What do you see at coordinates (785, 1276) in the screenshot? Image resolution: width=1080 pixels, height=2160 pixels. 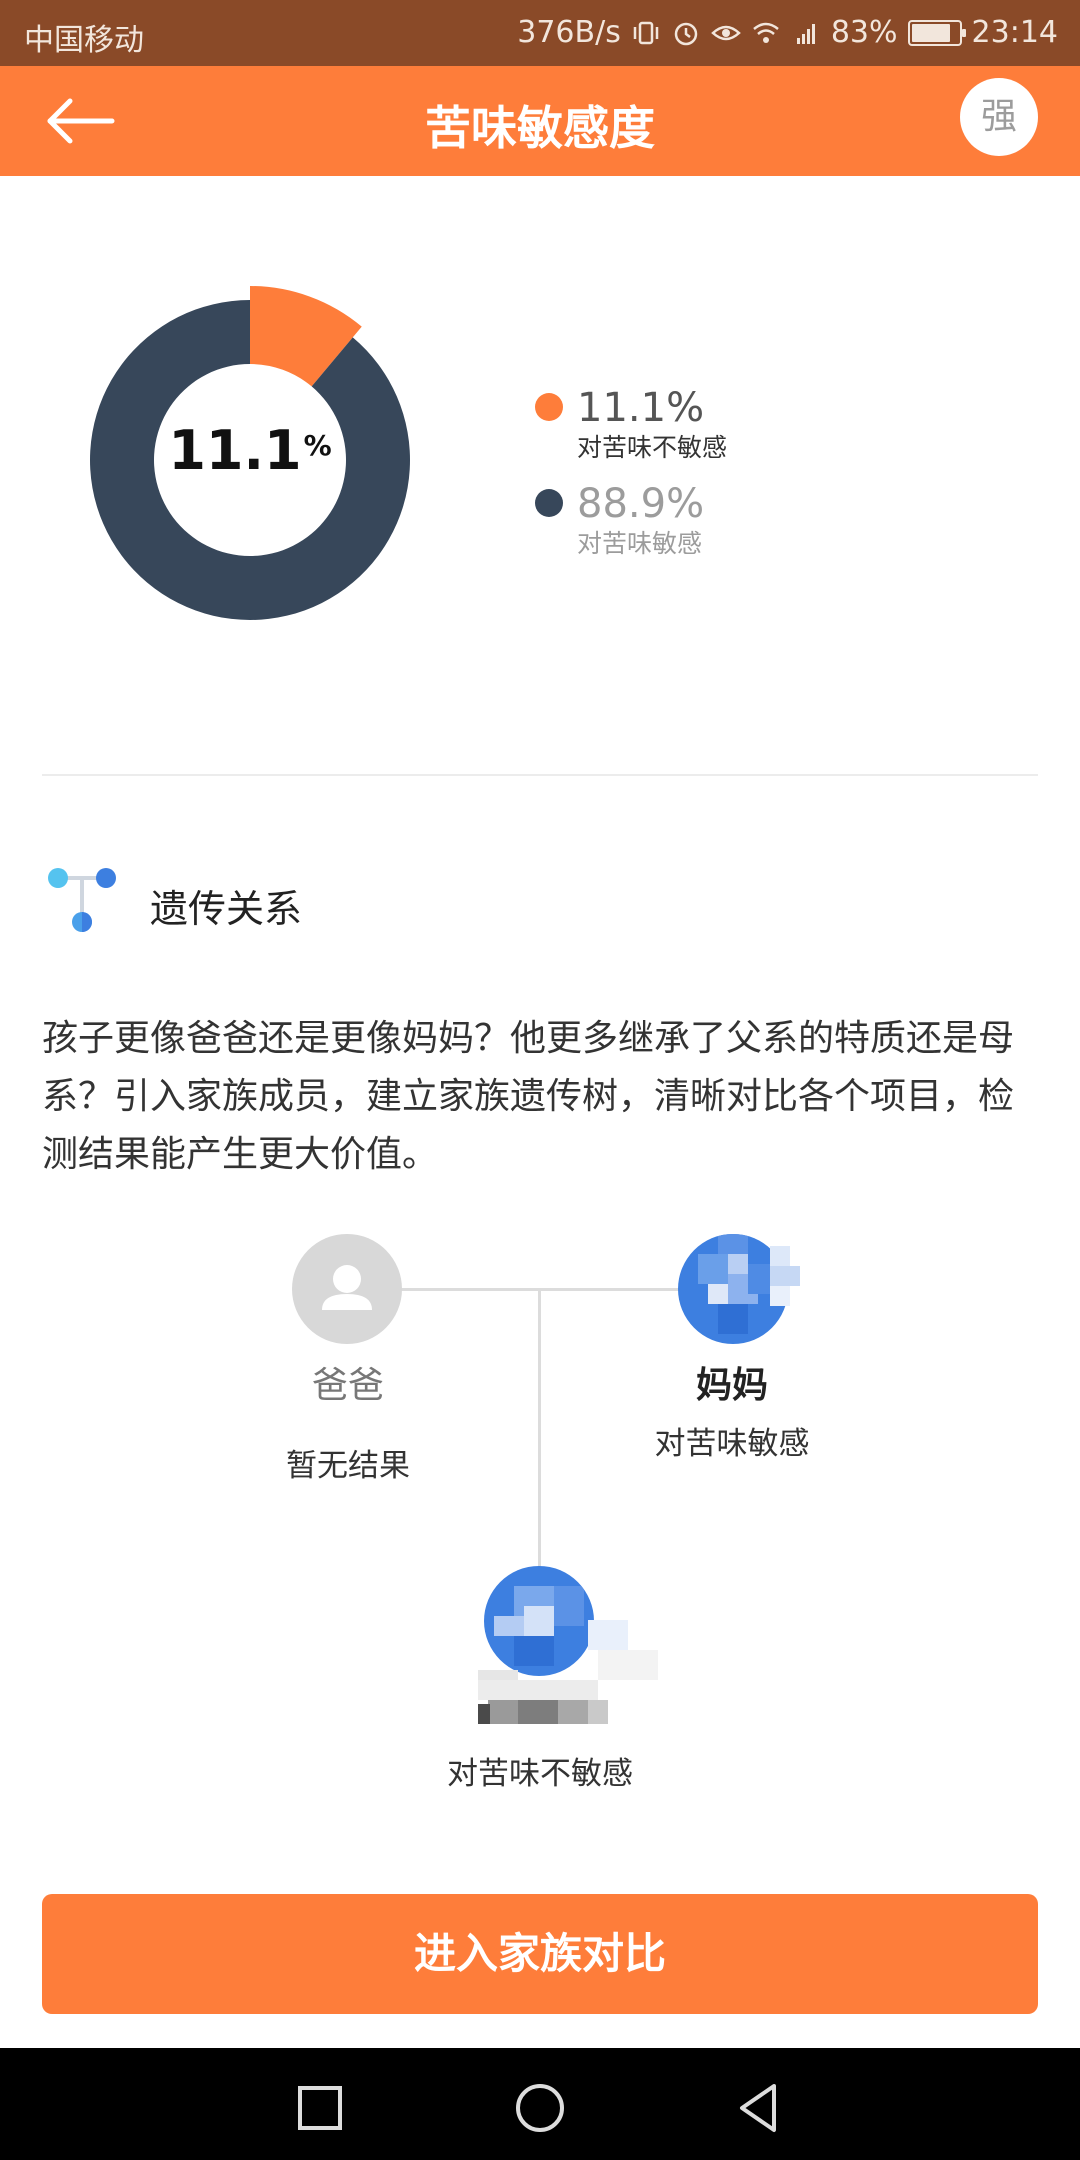 I see `mother-photo-overflow` at bounding box center [785, 1276].